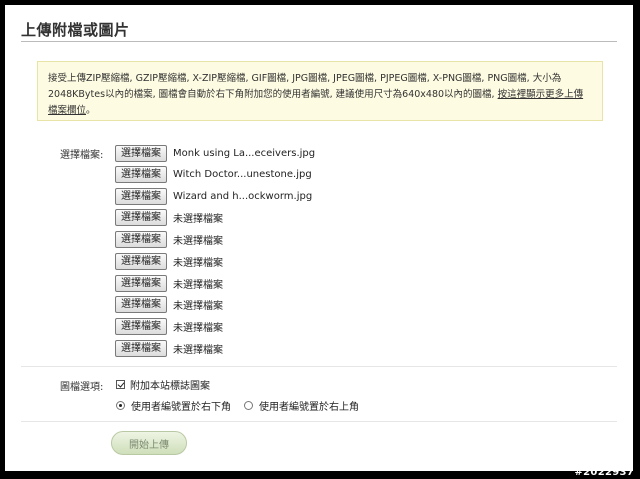 Image resolution: width=640 pixels, height=479 pixels. Describe the element at coordinates (309, 407) in the screenshot. I see `radio-top-right-label: 使用者編號置於右上角` at that location.